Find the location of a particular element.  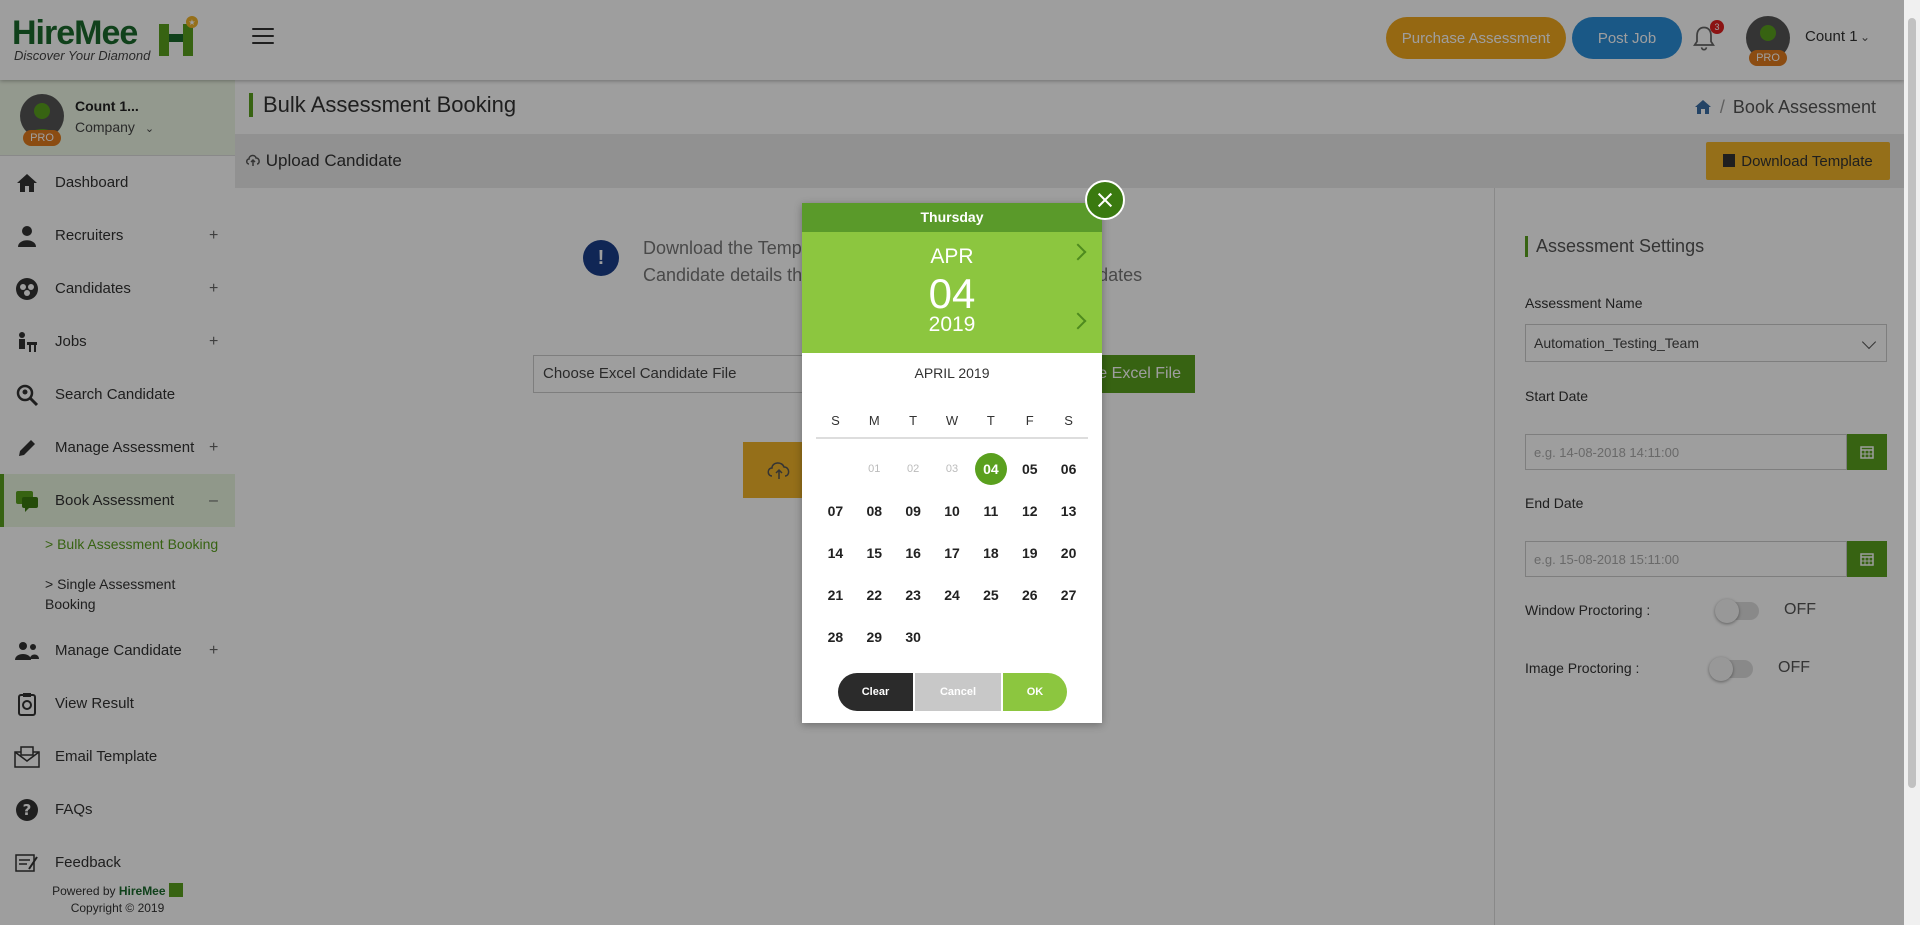

datepicker-week-row: 07 08 09 10 11 12 13 is located at coordinates (952, 511).